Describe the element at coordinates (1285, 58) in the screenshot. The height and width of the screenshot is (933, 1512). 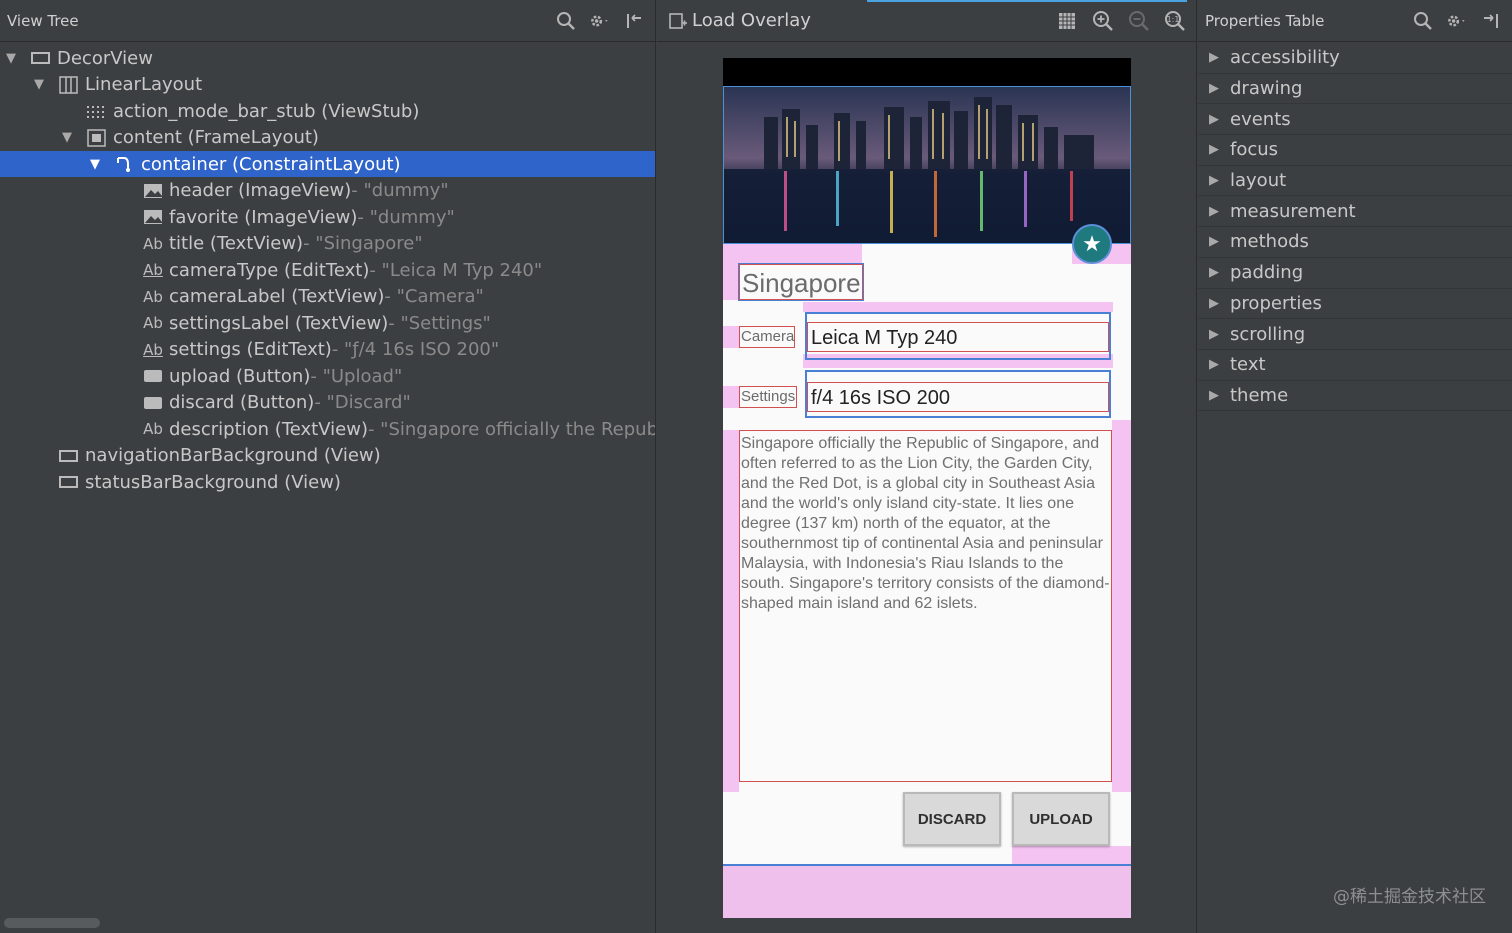
I see `property-group-label: accessibility` at that location.